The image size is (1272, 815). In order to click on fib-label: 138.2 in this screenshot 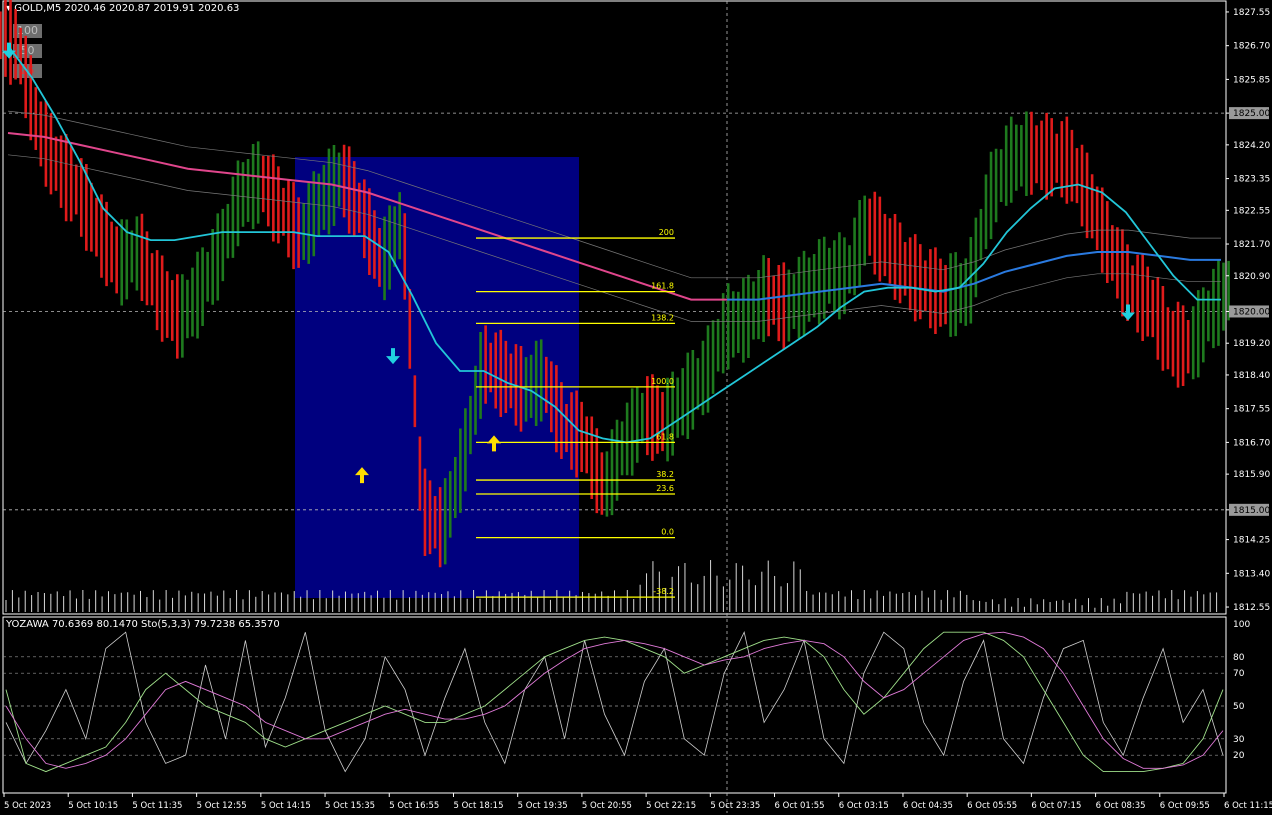, I will do `click(662, 317)`.